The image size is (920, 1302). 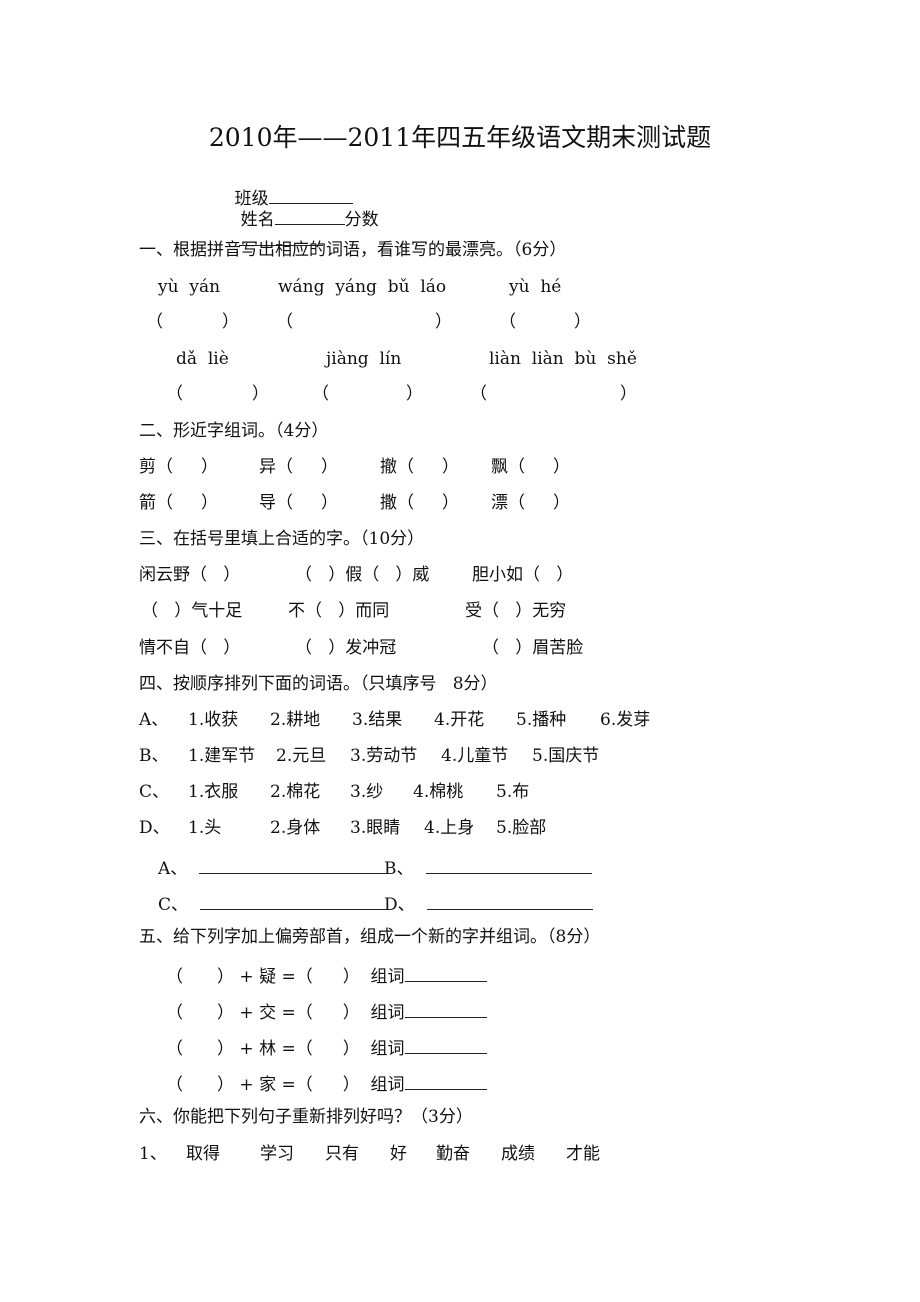 I want to click on idiom-item: 胆小如（ ）, so click(x=523, y=575).